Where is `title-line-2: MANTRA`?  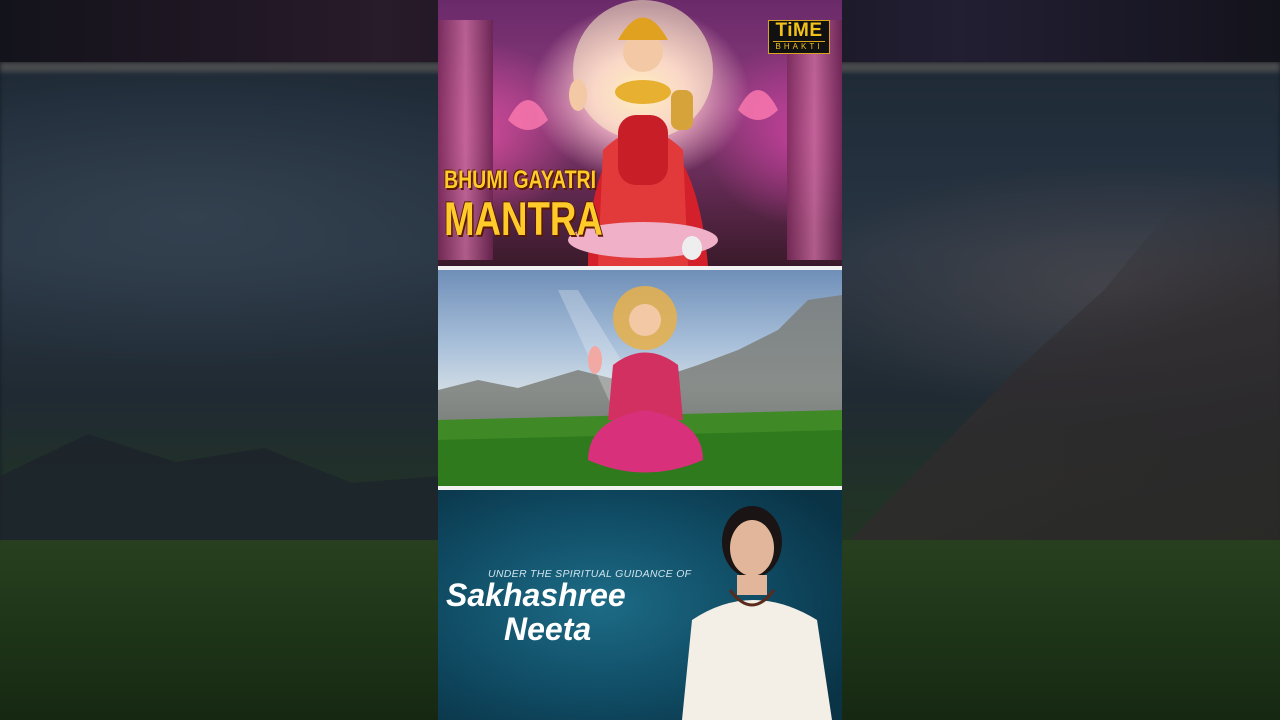
title-line-2: MANTRA is located at coordinates (523, 218).